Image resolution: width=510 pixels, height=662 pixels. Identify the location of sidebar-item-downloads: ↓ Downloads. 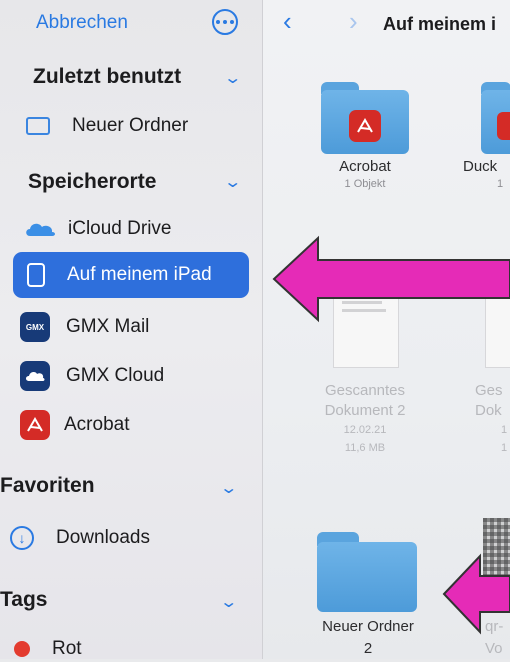
(120, 538).